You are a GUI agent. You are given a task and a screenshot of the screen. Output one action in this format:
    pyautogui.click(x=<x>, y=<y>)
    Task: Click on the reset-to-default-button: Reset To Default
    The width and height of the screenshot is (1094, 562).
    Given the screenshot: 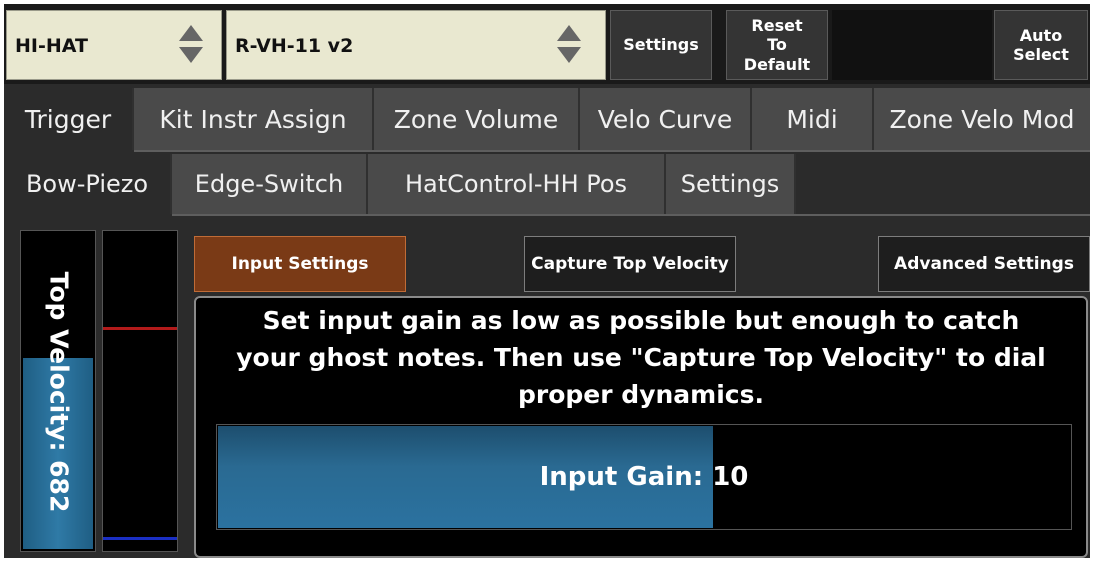 What is the action you would take?
    pyautogui.click(x=777, y=45)
    